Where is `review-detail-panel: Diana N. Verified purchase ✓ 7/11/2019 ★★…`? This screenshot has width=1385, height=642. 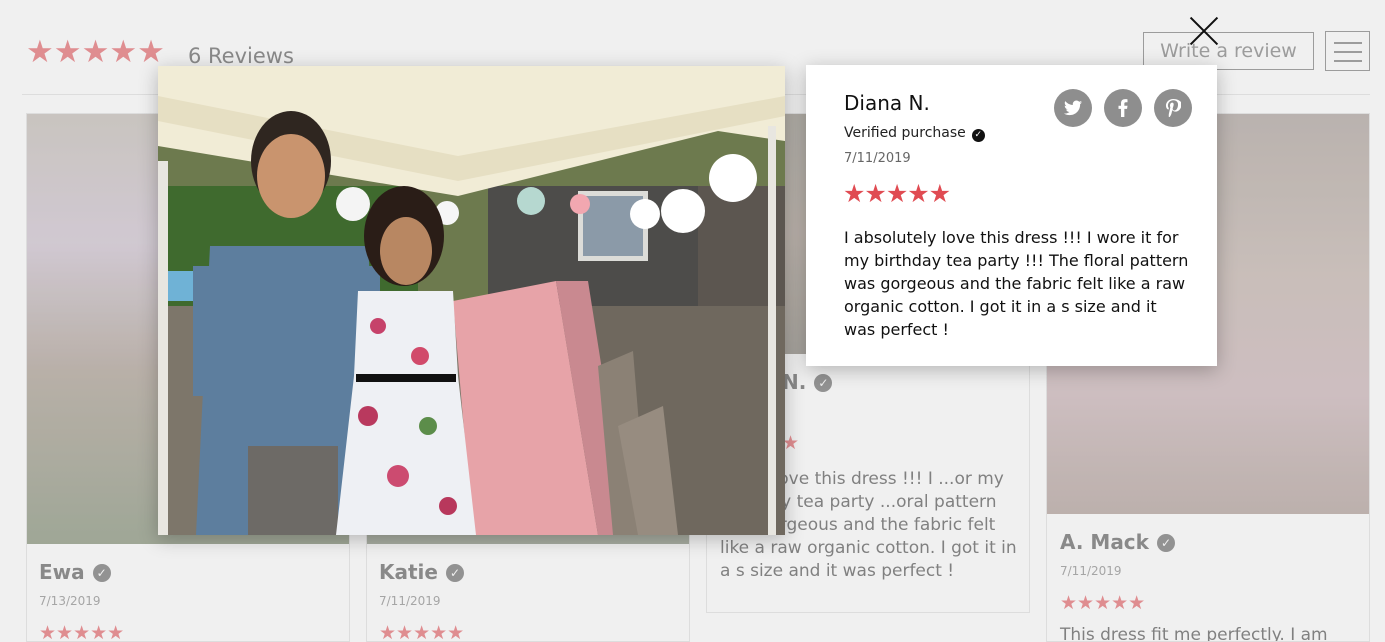 review-detail-panel: Diana N. Verified purchase ✓ 7/11/2019 ★★… is located at coordinates (1011, 215).